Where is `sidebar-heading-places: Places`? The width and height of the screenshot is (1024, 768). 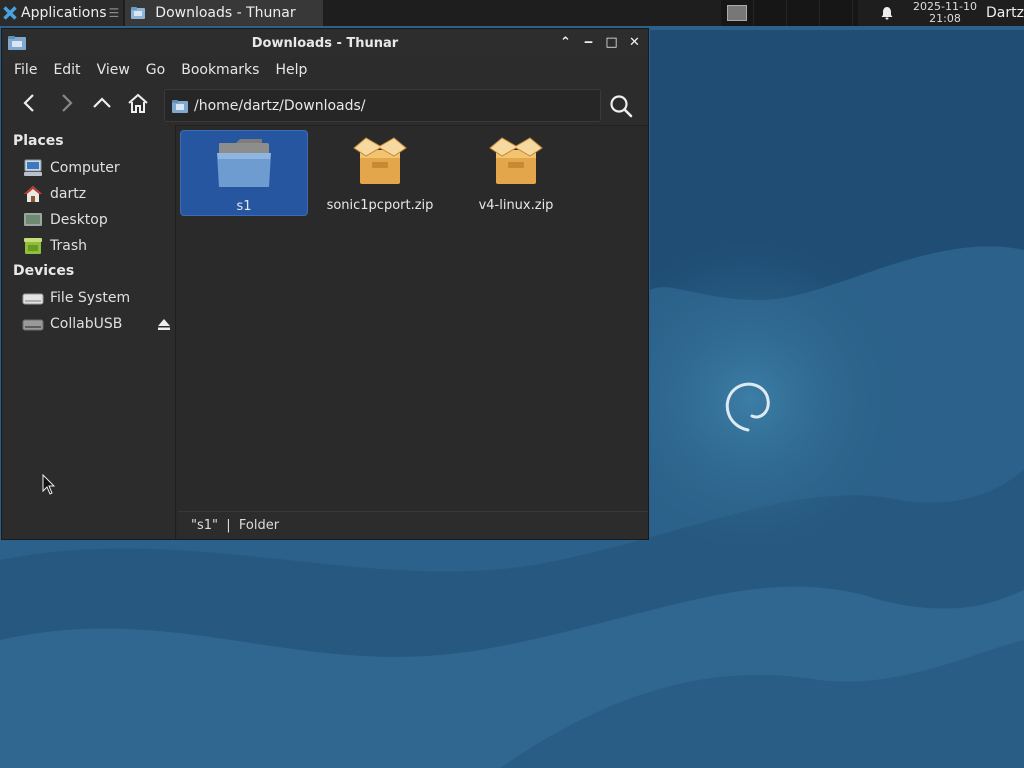
sidebar-heading-places: Places is located at coordinates (38, 141).